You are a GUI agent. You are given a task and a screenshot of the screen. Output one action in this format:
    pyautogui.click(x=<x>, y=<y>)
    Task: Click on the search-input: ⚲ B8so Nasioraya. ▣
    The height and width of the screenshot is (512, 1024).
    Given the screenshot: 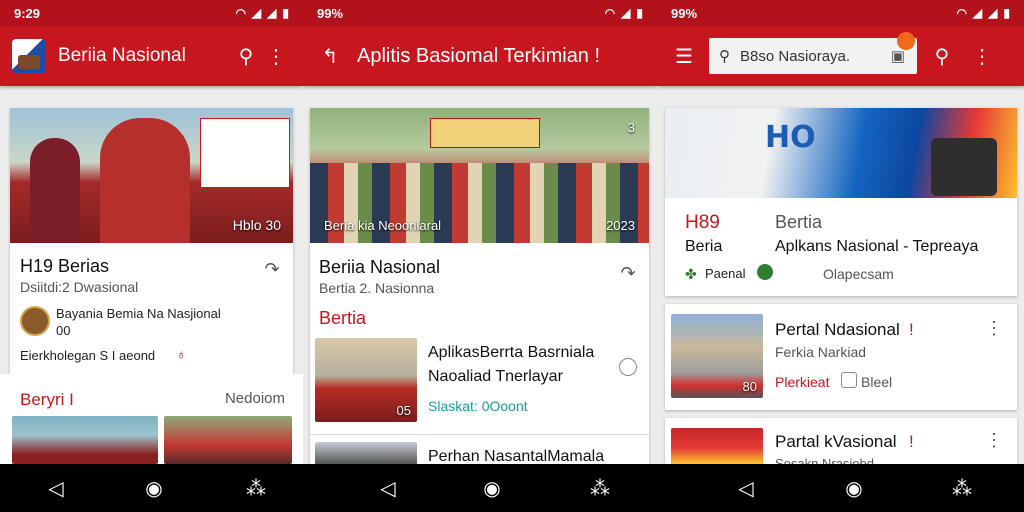 What is the action you would take?
    pyautogui.click(x=813, y=53)
    